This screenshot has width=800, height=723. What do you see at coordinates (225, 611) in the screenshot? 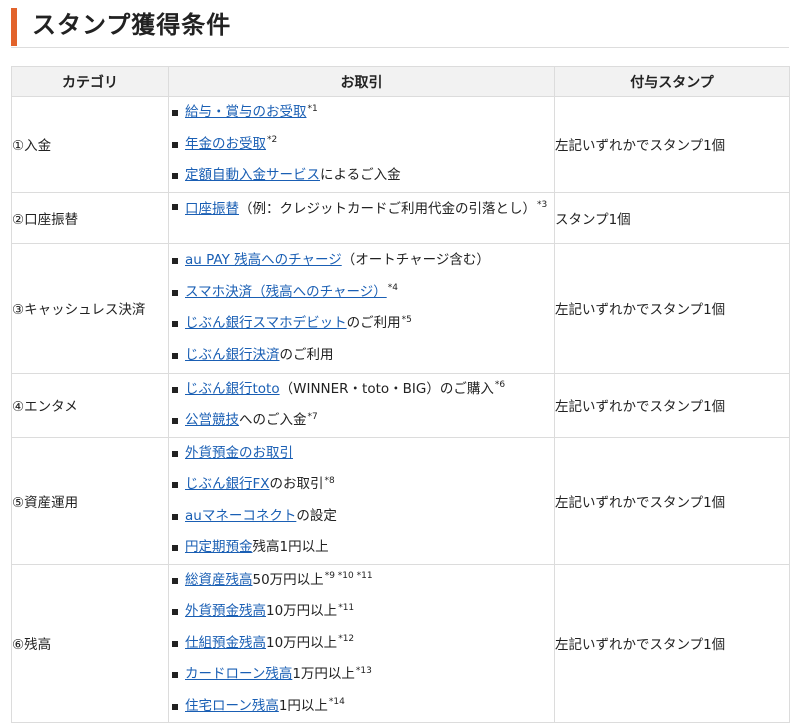
I see `transaction-link: 外貨預金残高` at bounding box center [225, 611].